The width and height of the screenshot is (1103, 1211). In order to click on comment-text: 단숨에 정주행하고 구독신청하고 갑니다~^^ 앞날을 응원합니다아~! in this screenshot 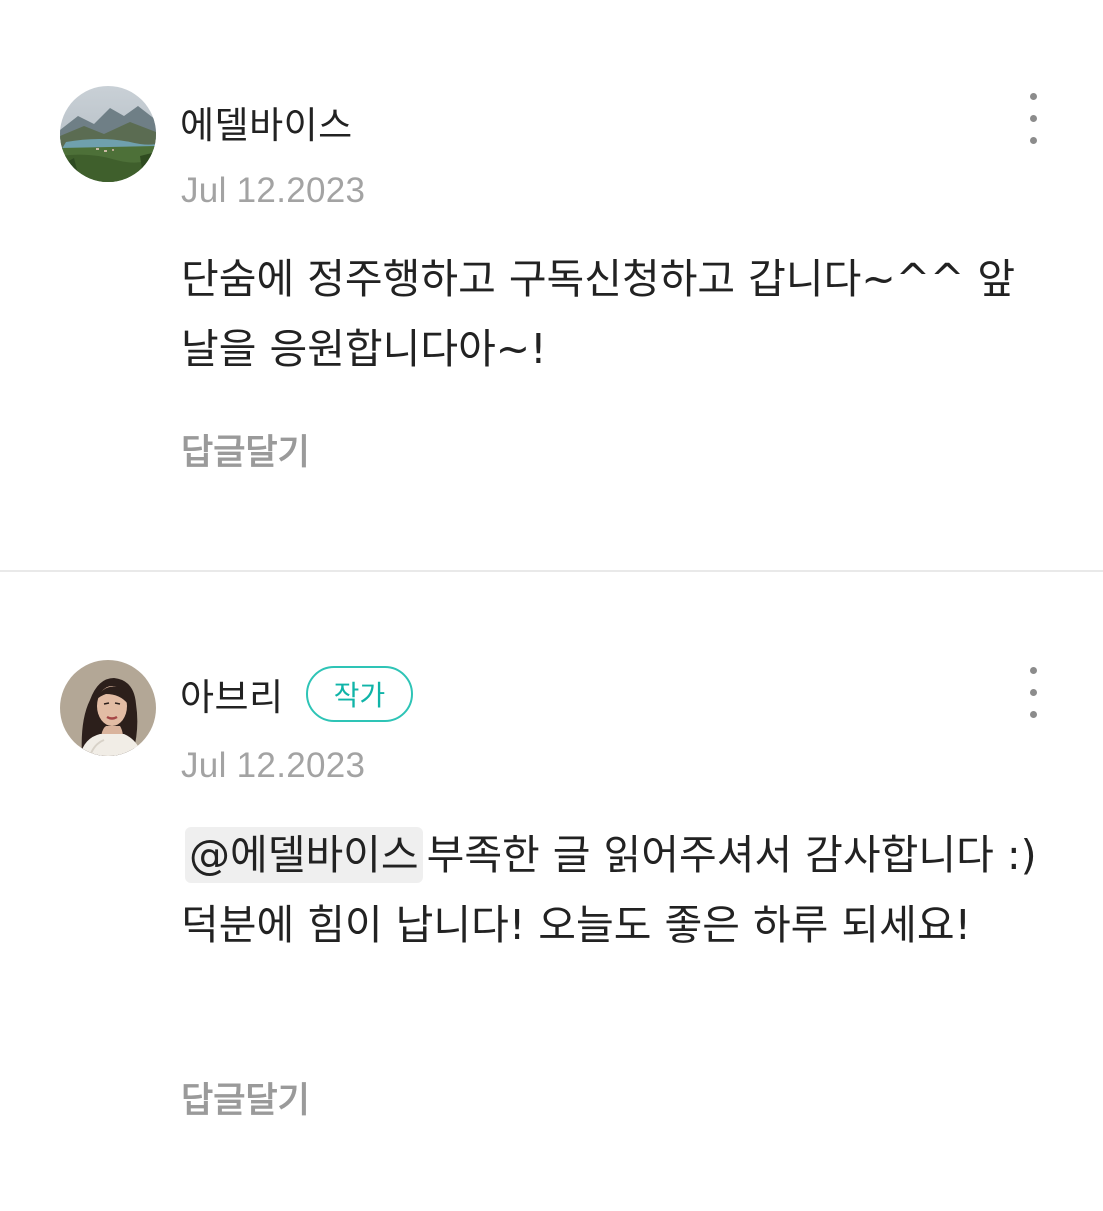, I will do `click(598, 314)`.